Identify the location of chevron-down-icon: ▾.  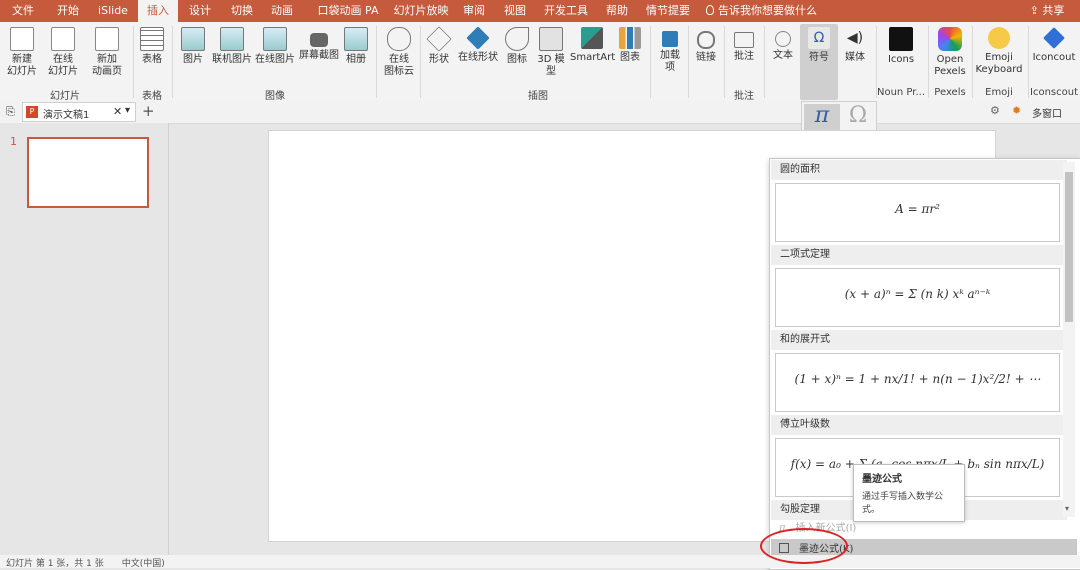
(127, 110).